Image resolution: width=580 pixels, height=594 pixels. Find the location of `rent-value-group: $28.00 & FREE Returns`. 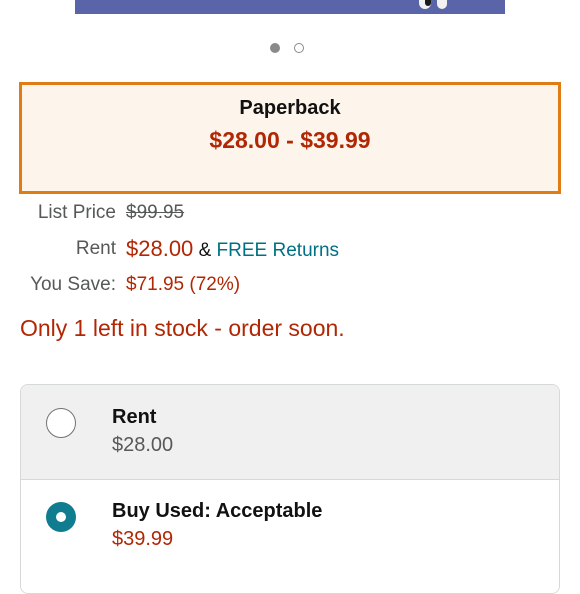

rent-value-group: $28.00 & FREE Returns is located at coordinates (232, 249).